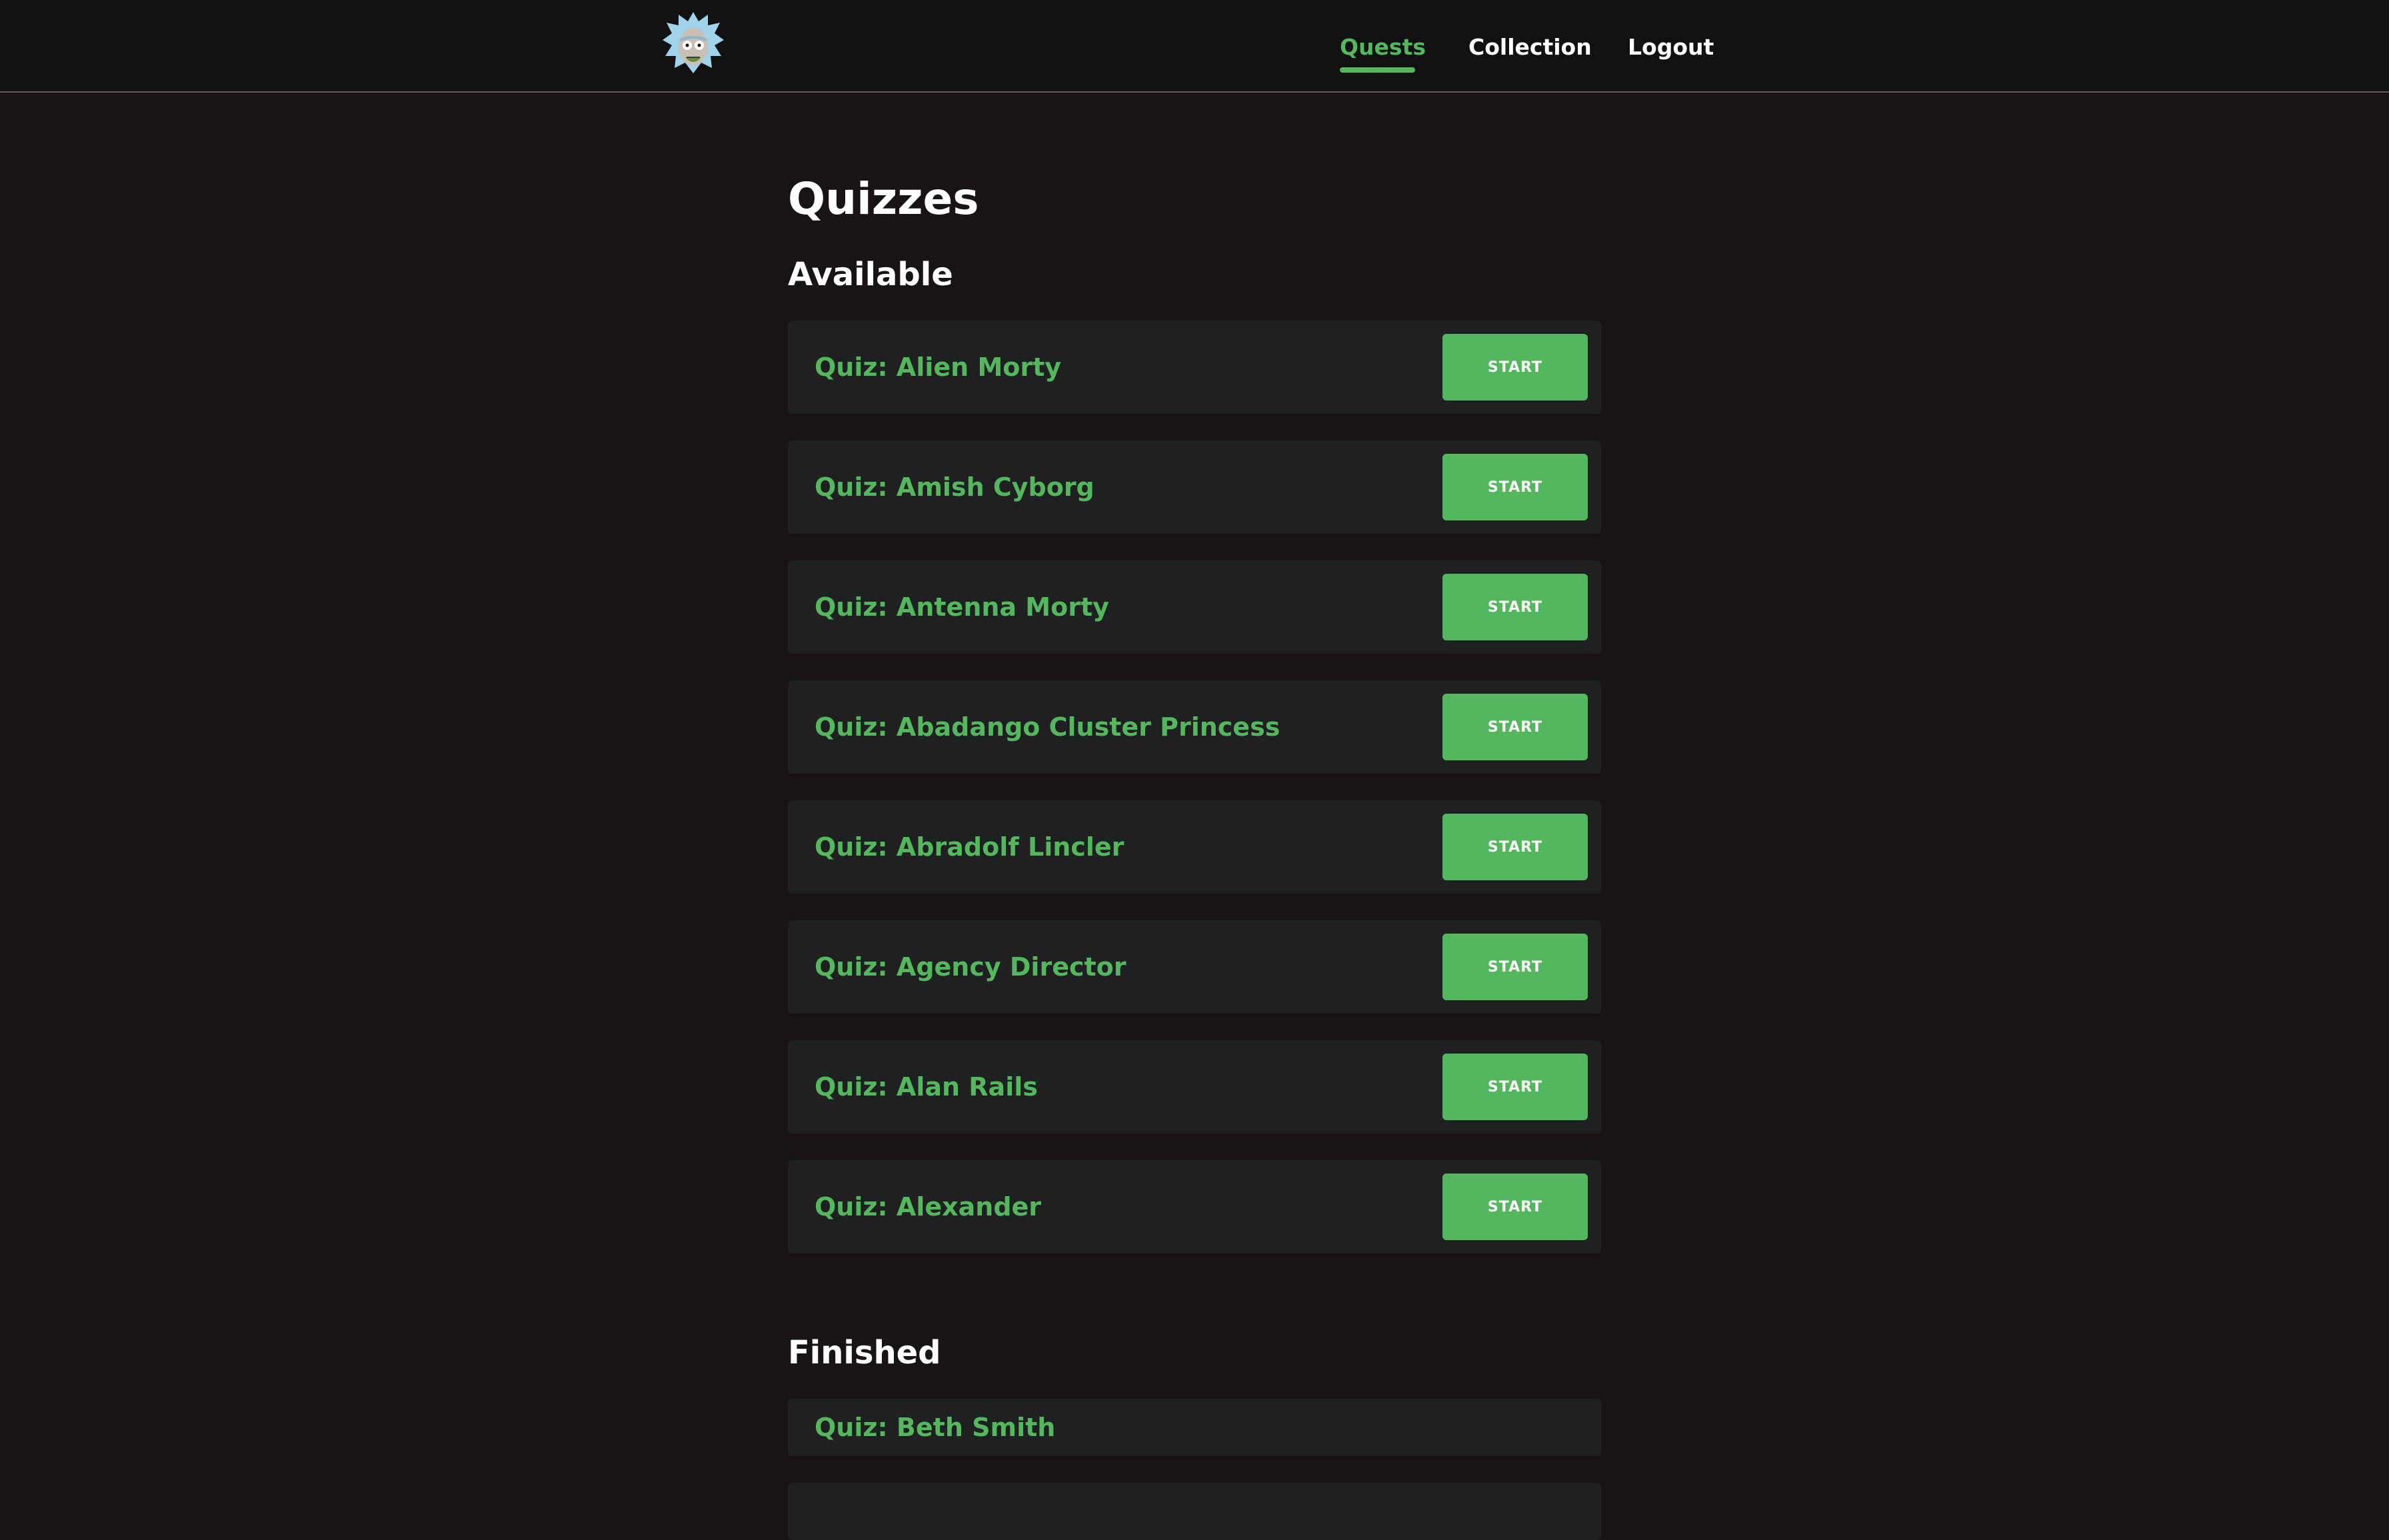  I want to click on nav-logout-label: Logout, so click(1671, 47).